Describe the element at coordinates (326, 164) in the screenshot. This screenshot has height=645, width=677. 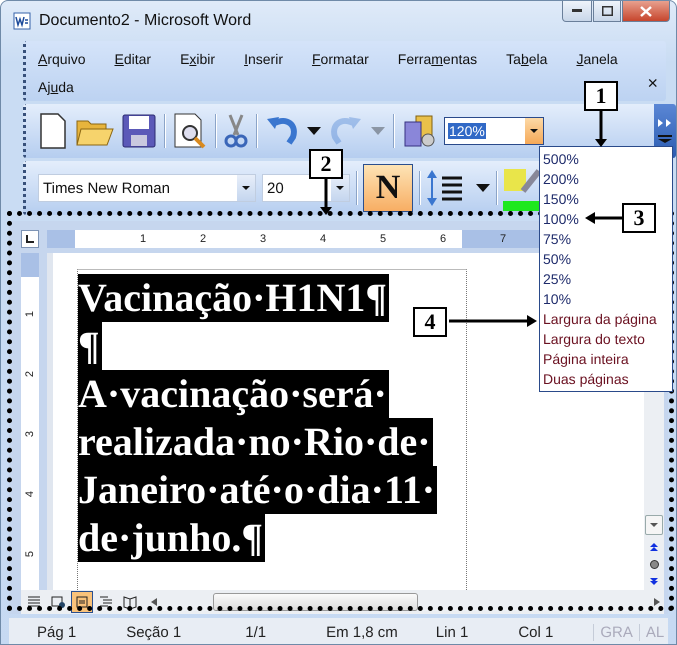
I see `annotation-number: 2` at that location.